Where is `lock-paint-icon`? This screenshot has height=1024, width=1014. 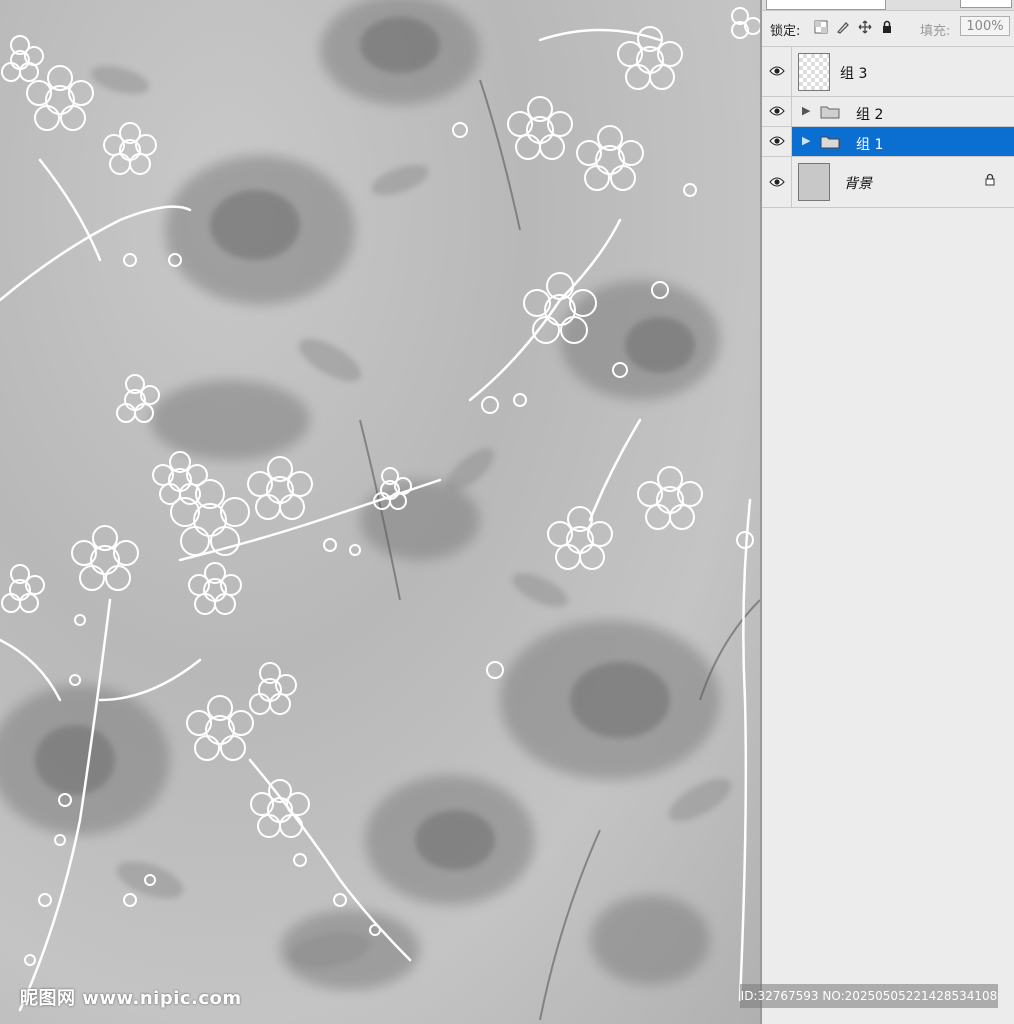
lock-paint-icon is located at coordinates (843, 27).